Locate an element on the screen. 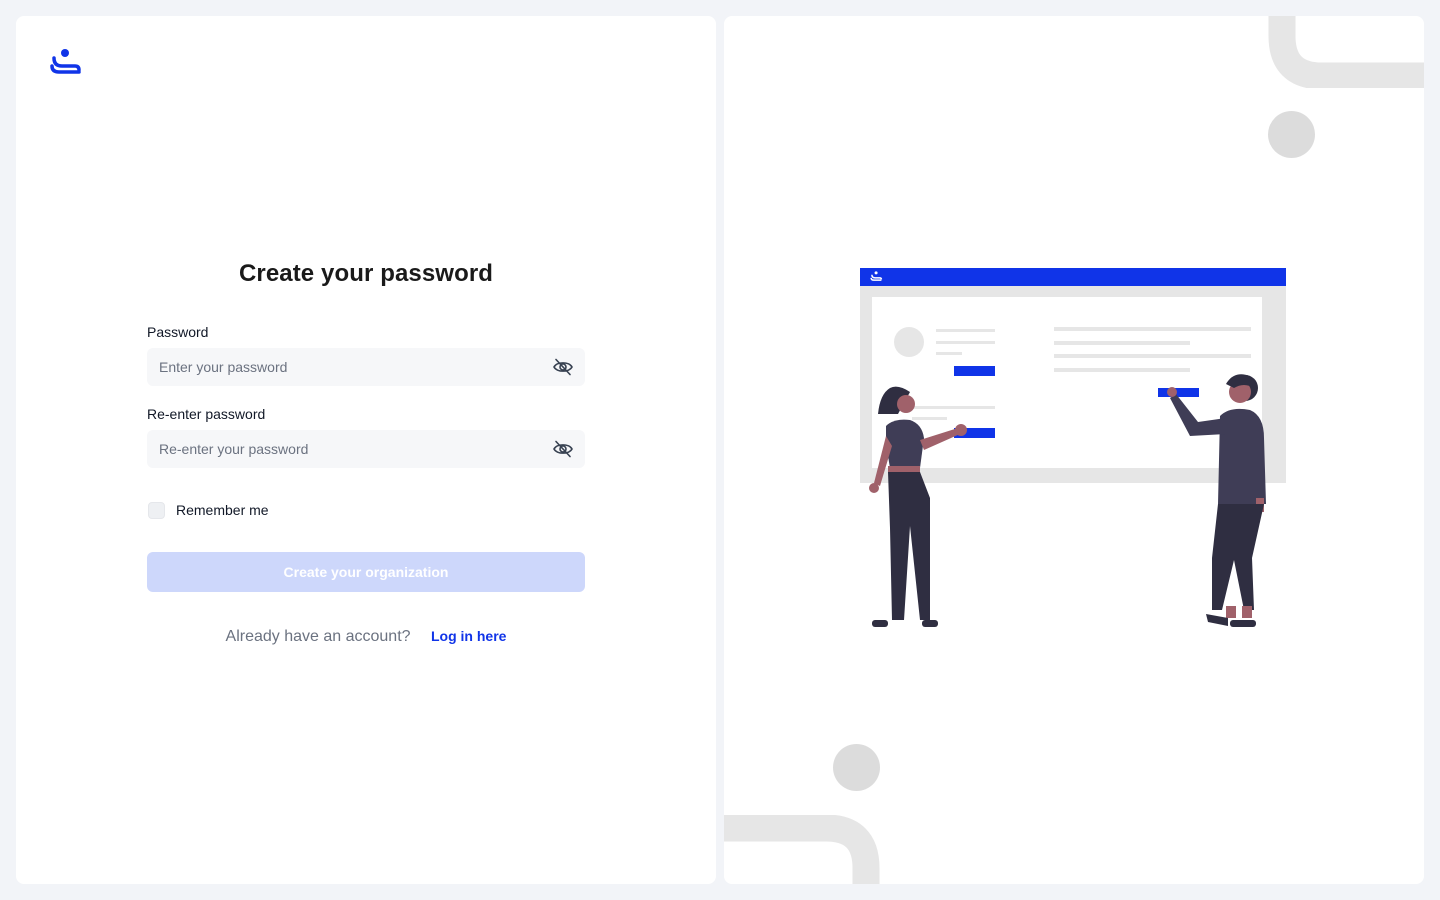  decorative-circle-bottom is located at coordinates (856, 767).